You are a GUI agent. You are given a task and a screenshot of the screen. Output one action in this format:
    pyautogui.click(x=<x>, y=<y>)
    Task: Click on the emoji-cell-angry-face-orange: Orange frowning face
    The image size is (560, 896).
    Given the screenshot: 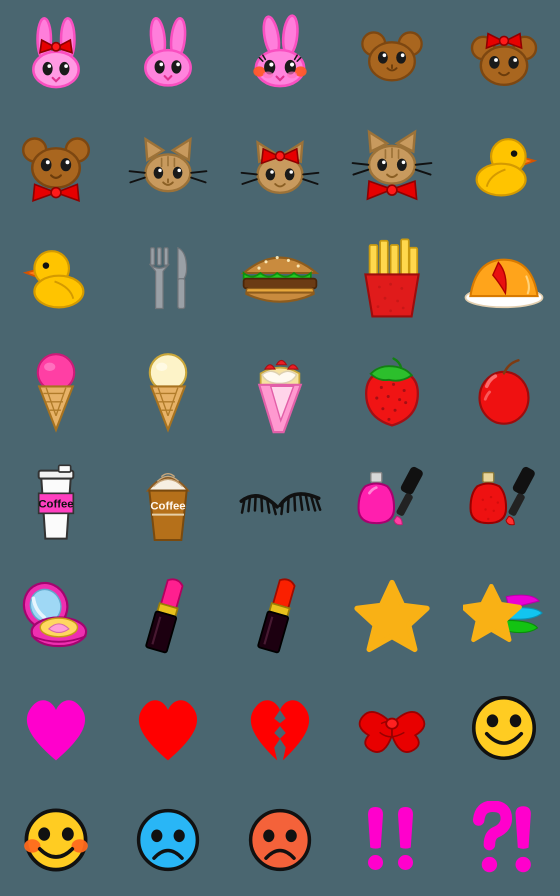 What is the action you would take?
    pyautogui.click(x=280, y=840)
    